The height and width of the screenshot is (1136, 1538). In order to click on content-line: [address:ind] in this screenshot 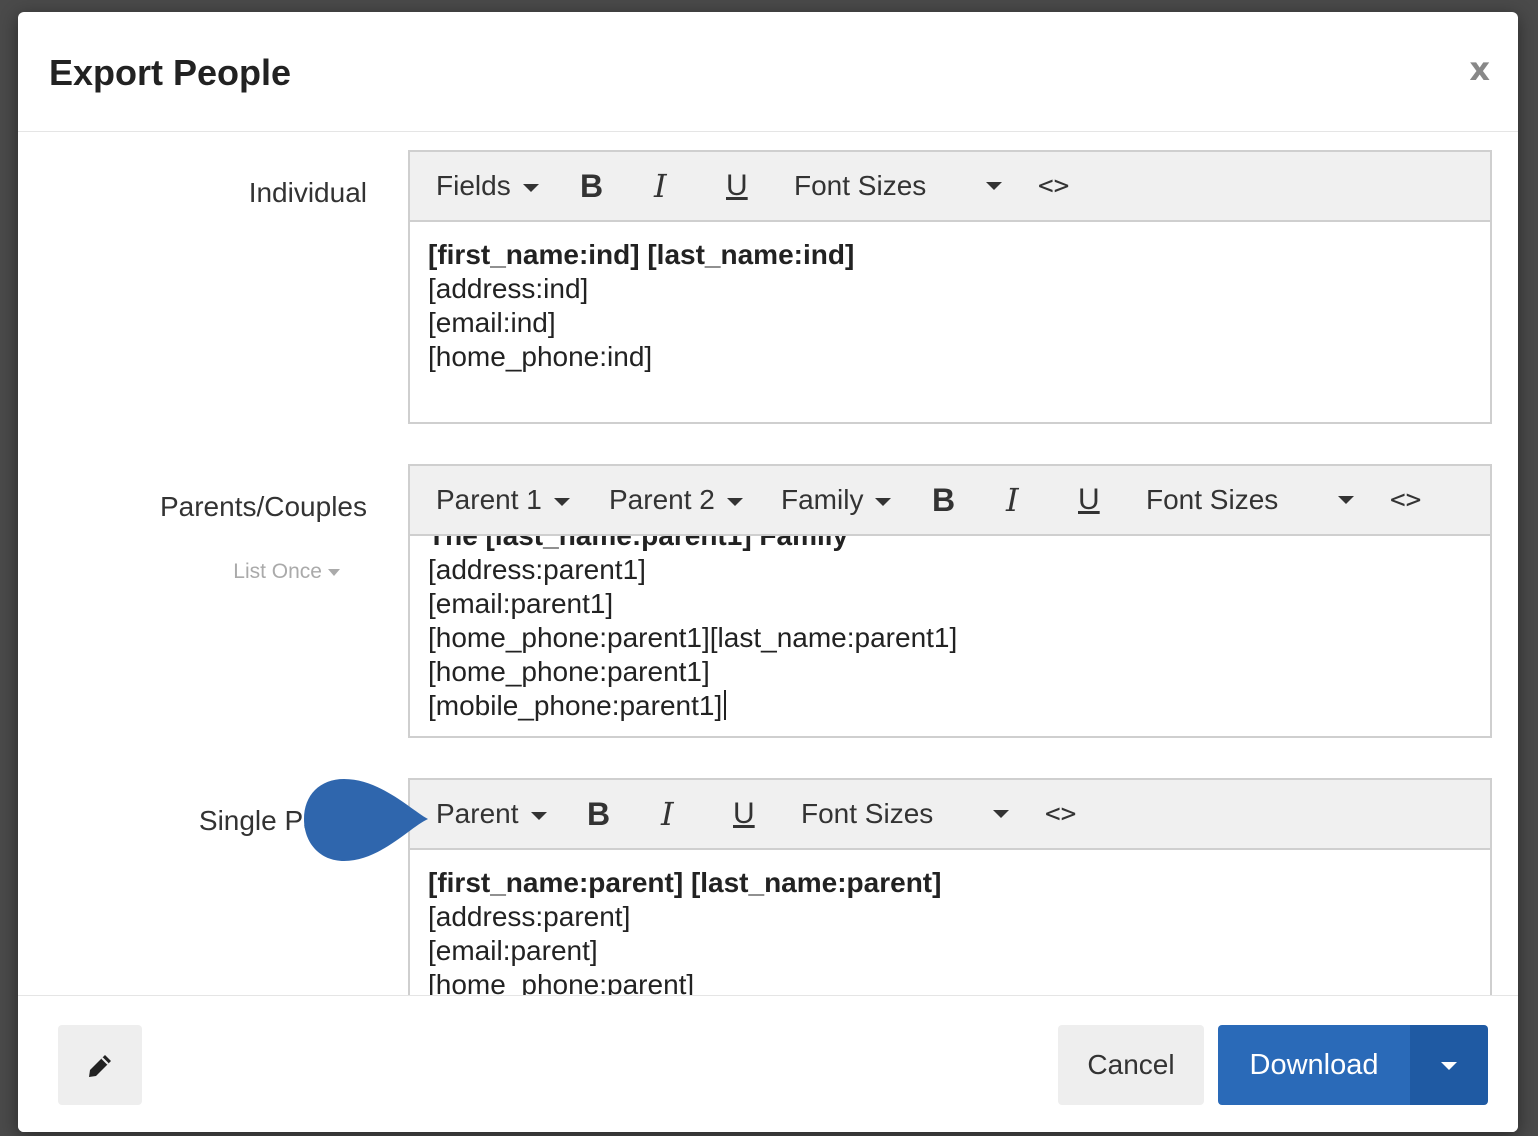, I will do `click(508, 288)`.